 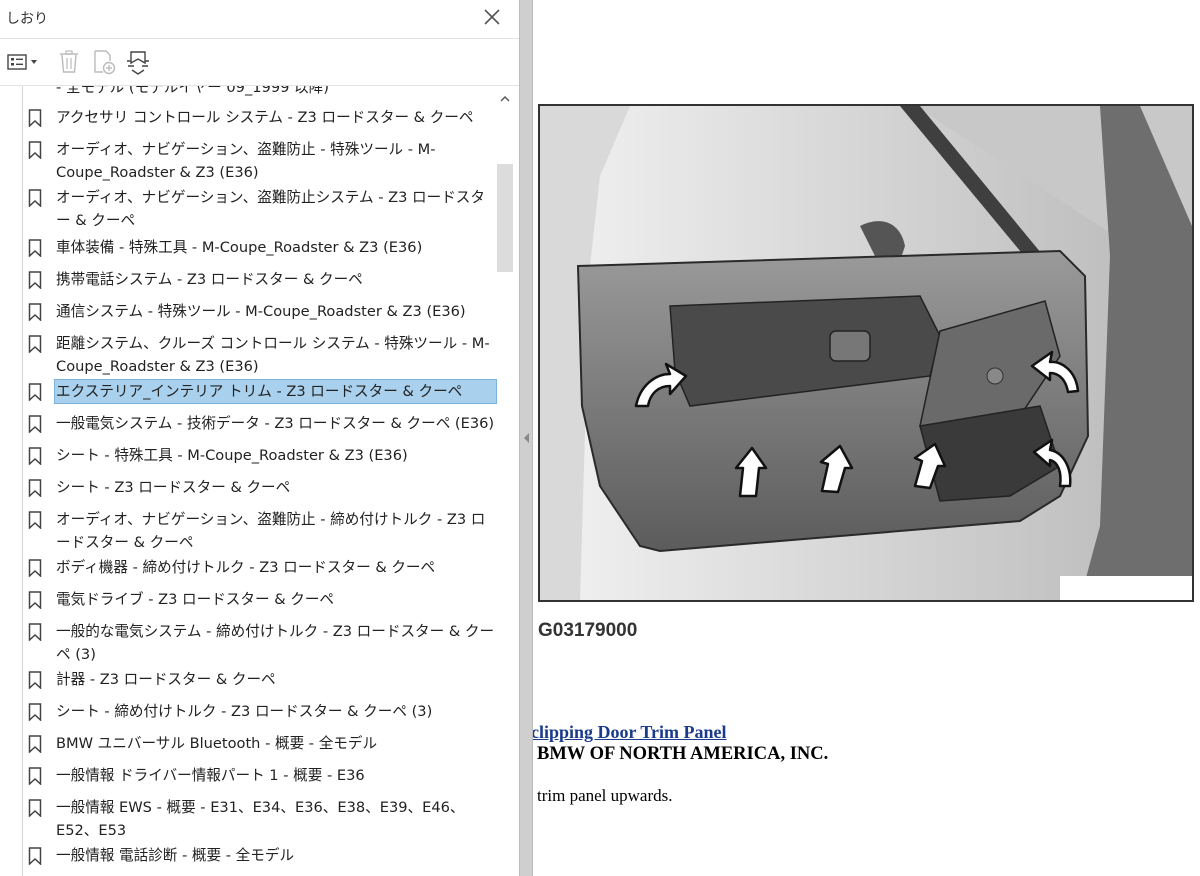 What do you see at coordinates (275, 423) in the screenshot?
I see `bookmark-label: 一般電気システム - 技術データ - Z3 ロードスター & クーペ (E36)` at bounding box center [275, 423].